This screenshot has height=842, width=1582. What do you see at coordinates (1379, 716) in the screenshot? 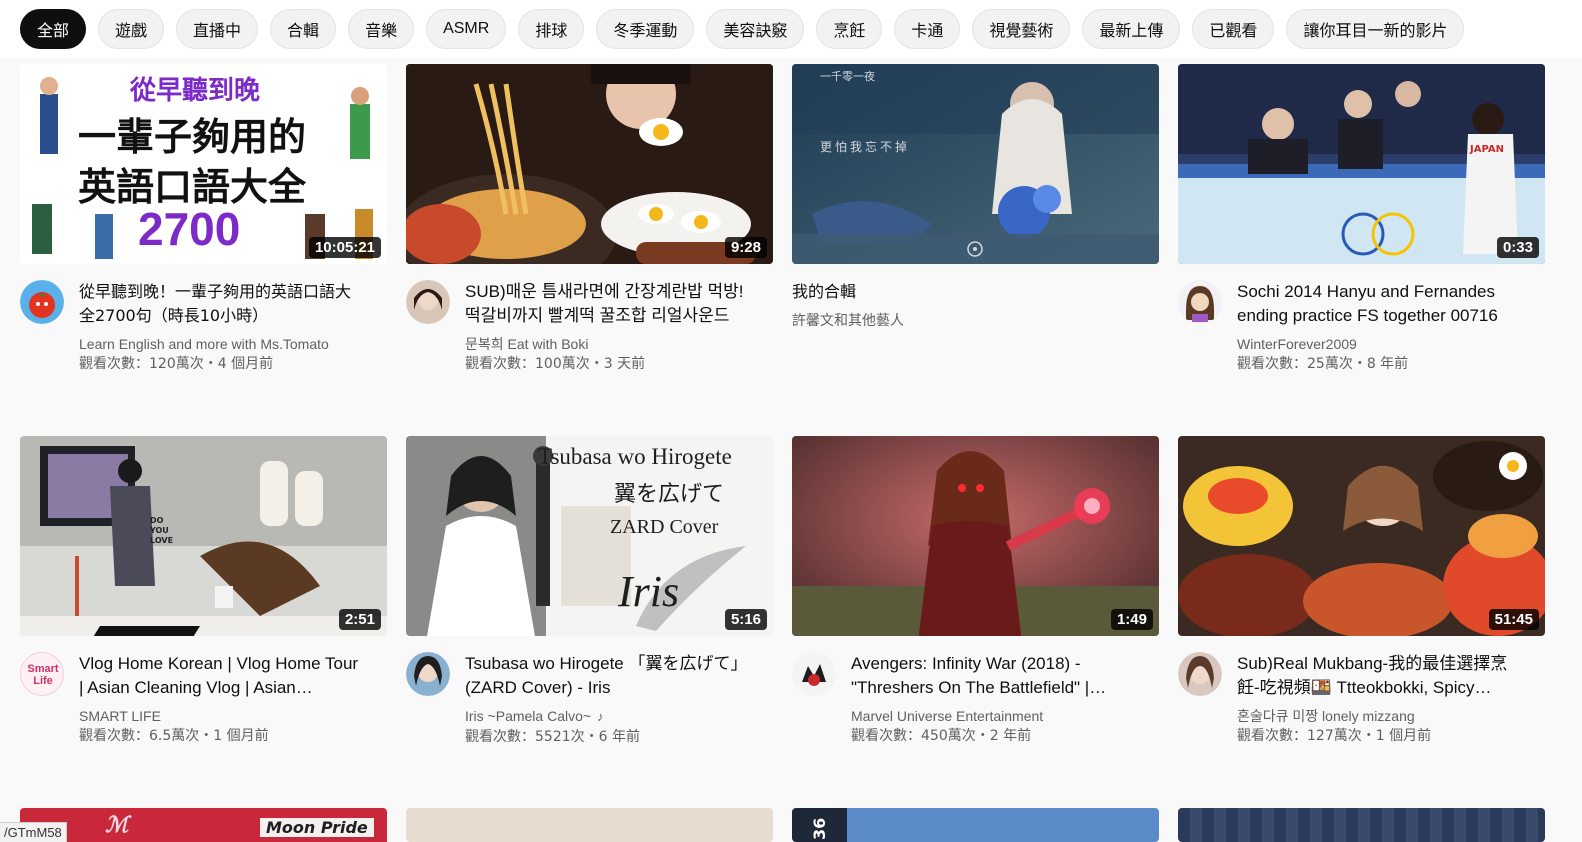
I see `channel-name: 혼술다큐 미짱 lonely mizzang` at bounding box center [1379, 716].